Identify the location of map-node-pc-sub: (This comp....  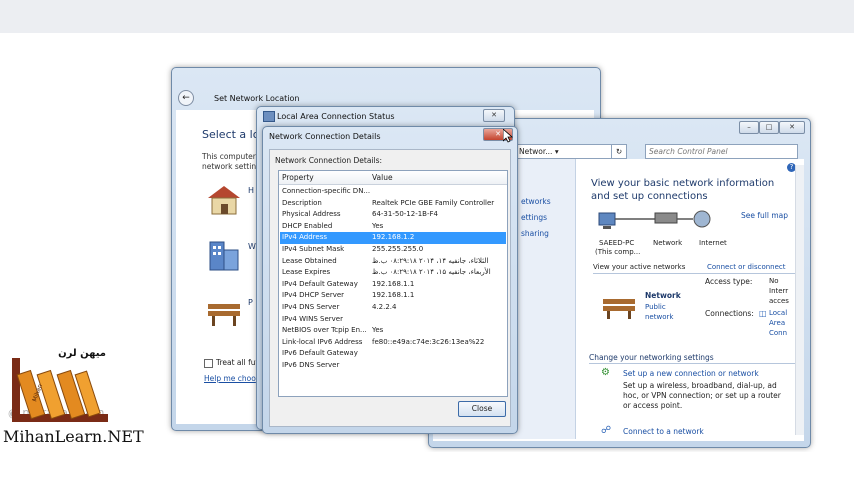
(618, 252).